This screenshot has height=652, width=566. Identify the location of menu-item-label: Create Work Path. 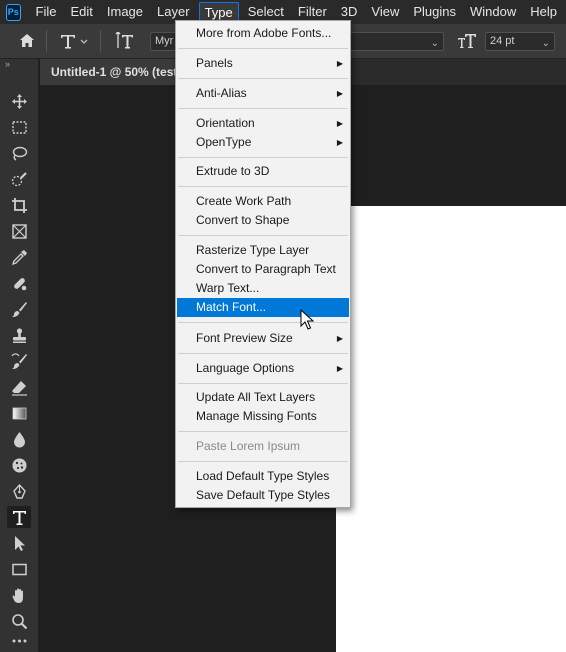
(244, 201).